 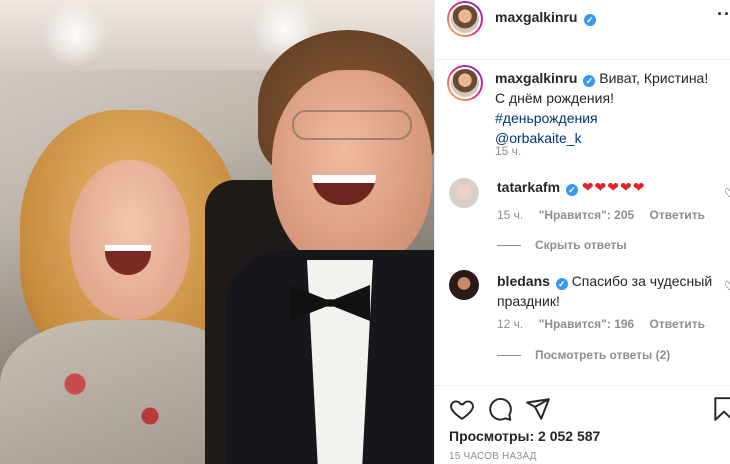 What do you see at coordinates (493, 456) in the screenshot?
I see `post-timestamp: 15 ЧАСОВ НАЗАД` at bounding box center [493, 456].